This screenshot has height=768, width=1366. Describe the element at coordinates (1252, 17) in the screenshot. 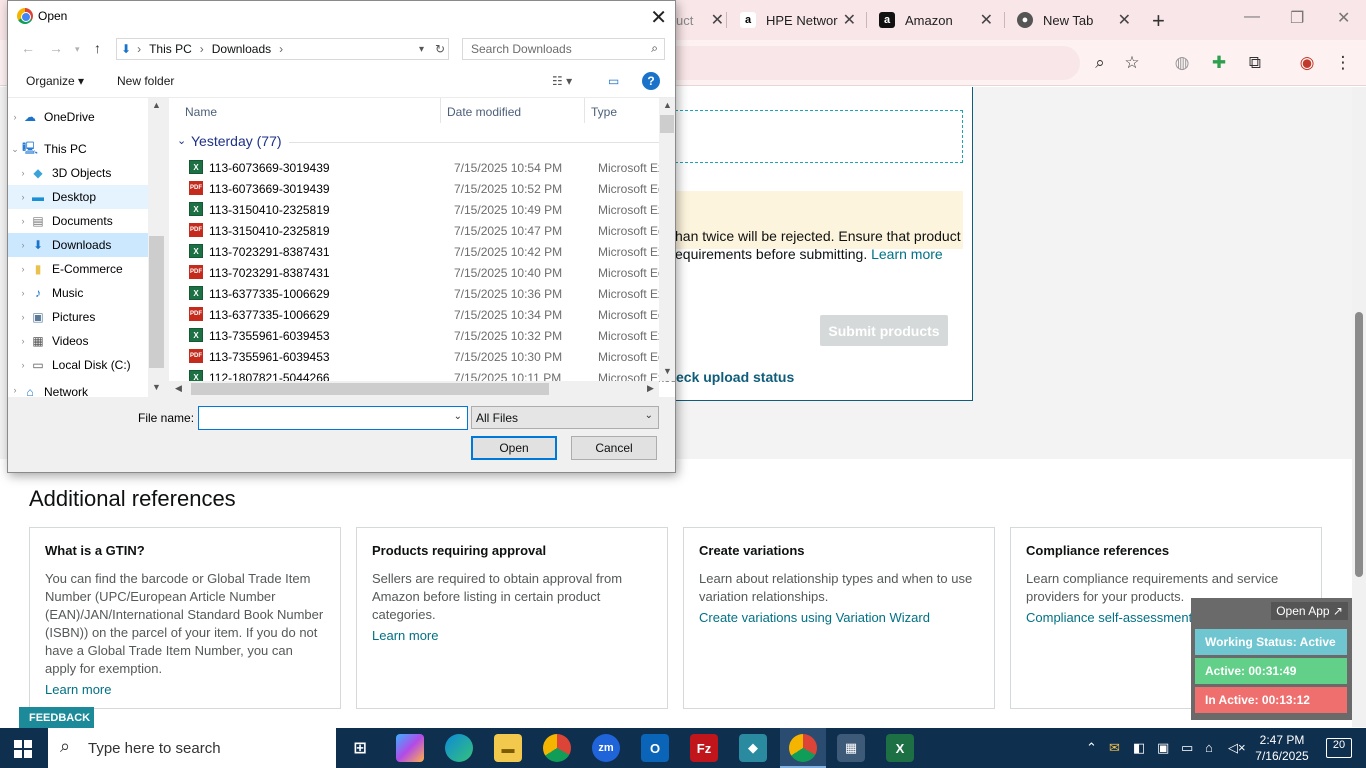

I see `minimize-icon: —` at that location.